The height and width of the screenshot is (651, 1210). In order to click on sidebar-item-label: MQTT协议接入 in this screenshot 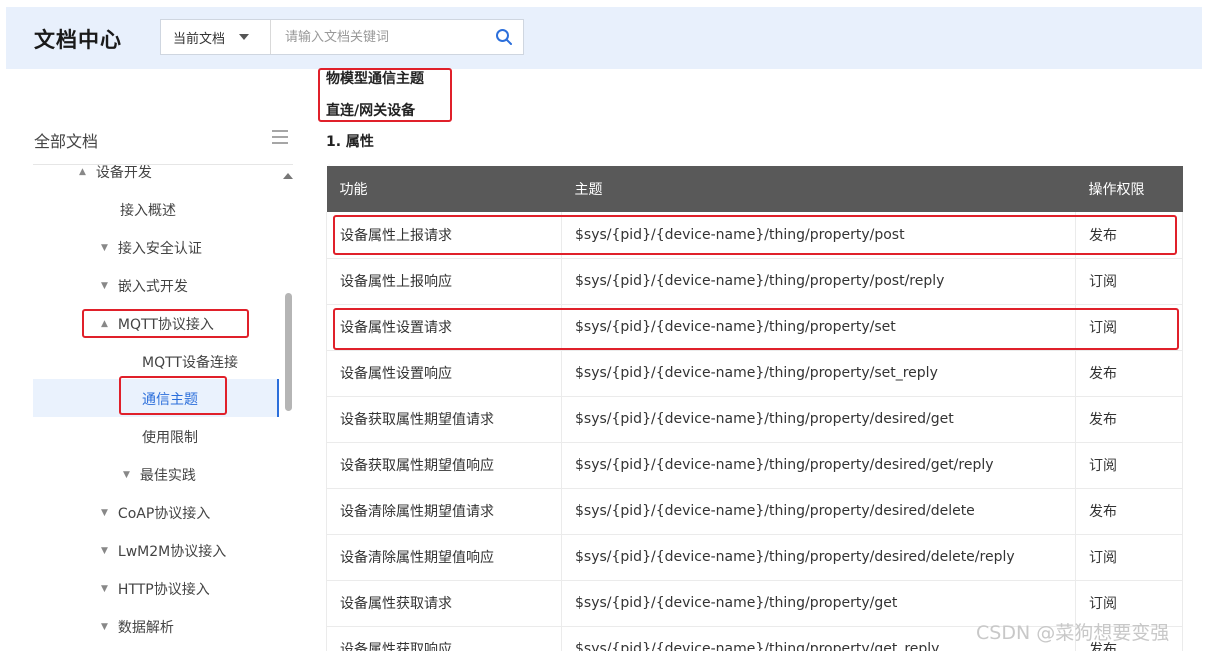, I will do `click(165, 325)`.